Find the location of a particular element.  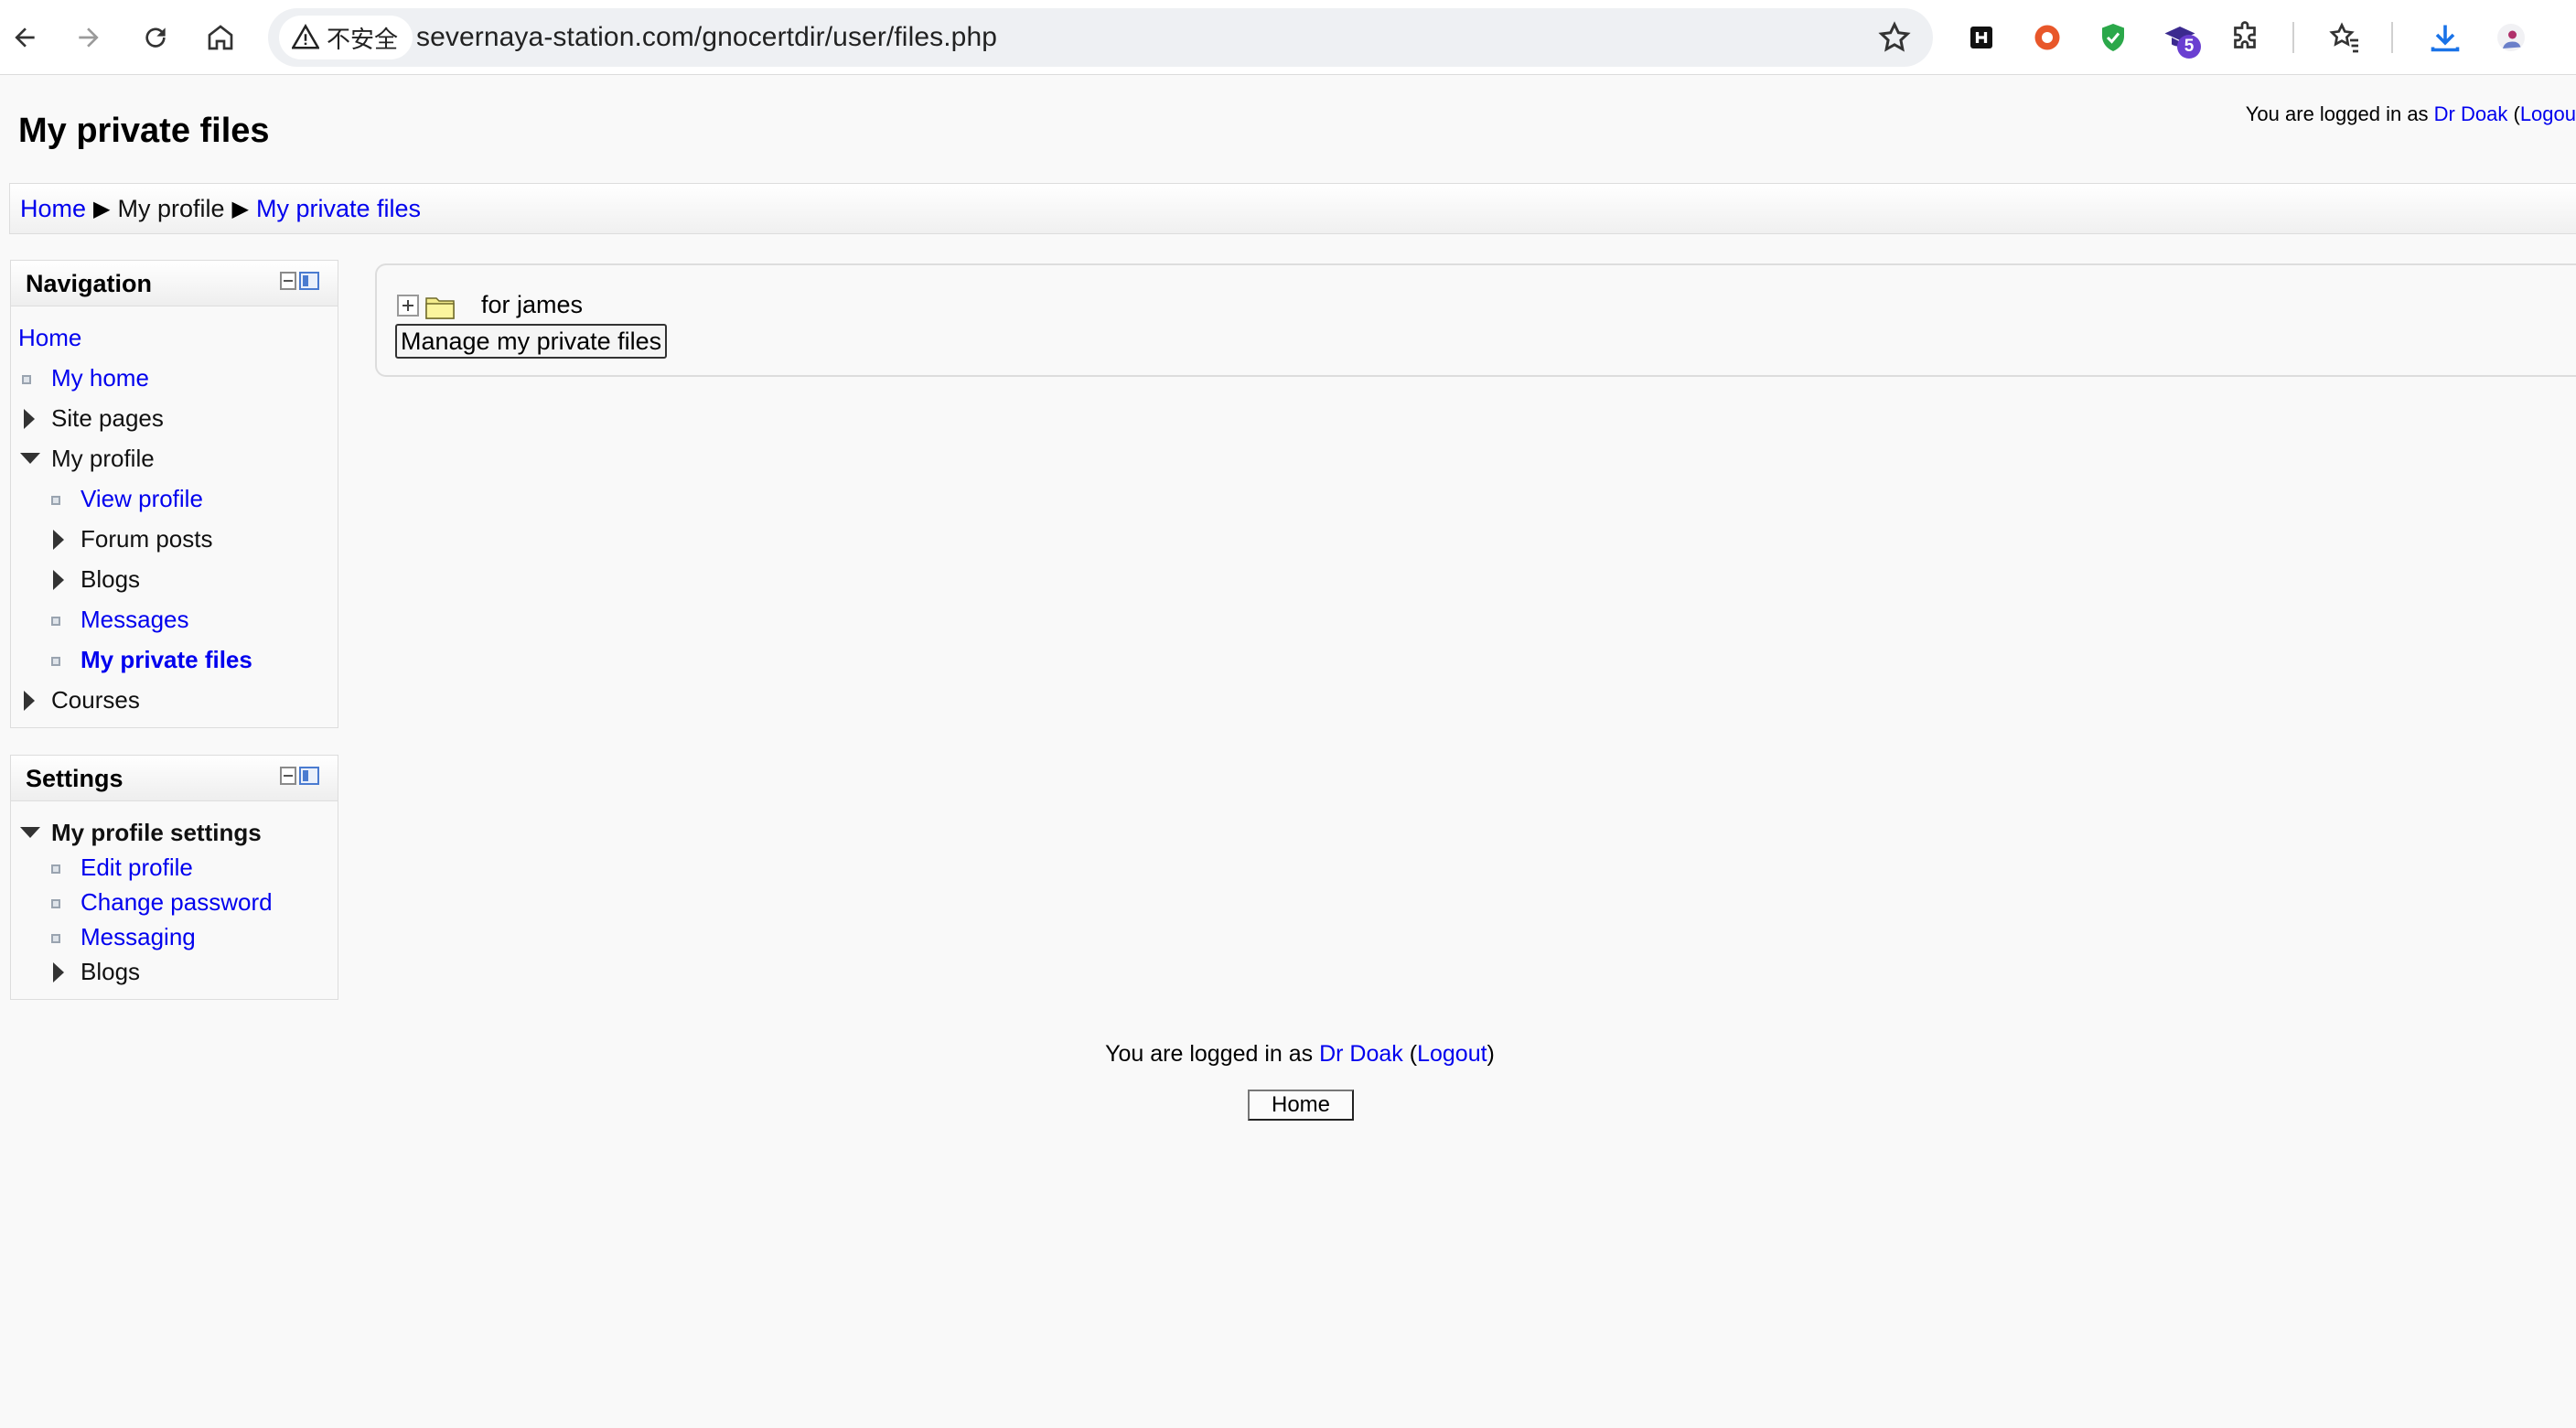

login-info-footer: You are logged in as Dr Doak (Logout) is located at coordinates (1300, 1054).